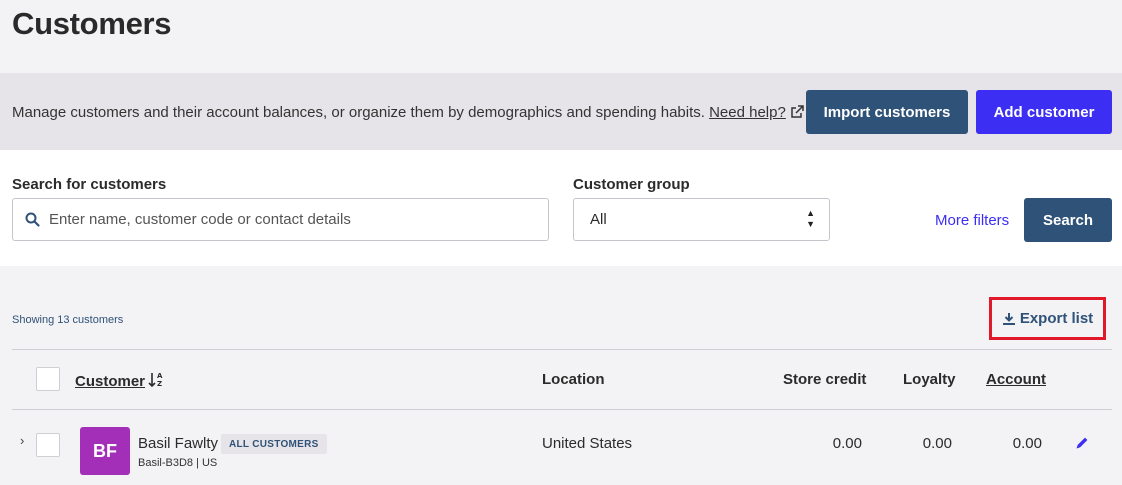  I want to click on svg-text: A, so click(160, 376).